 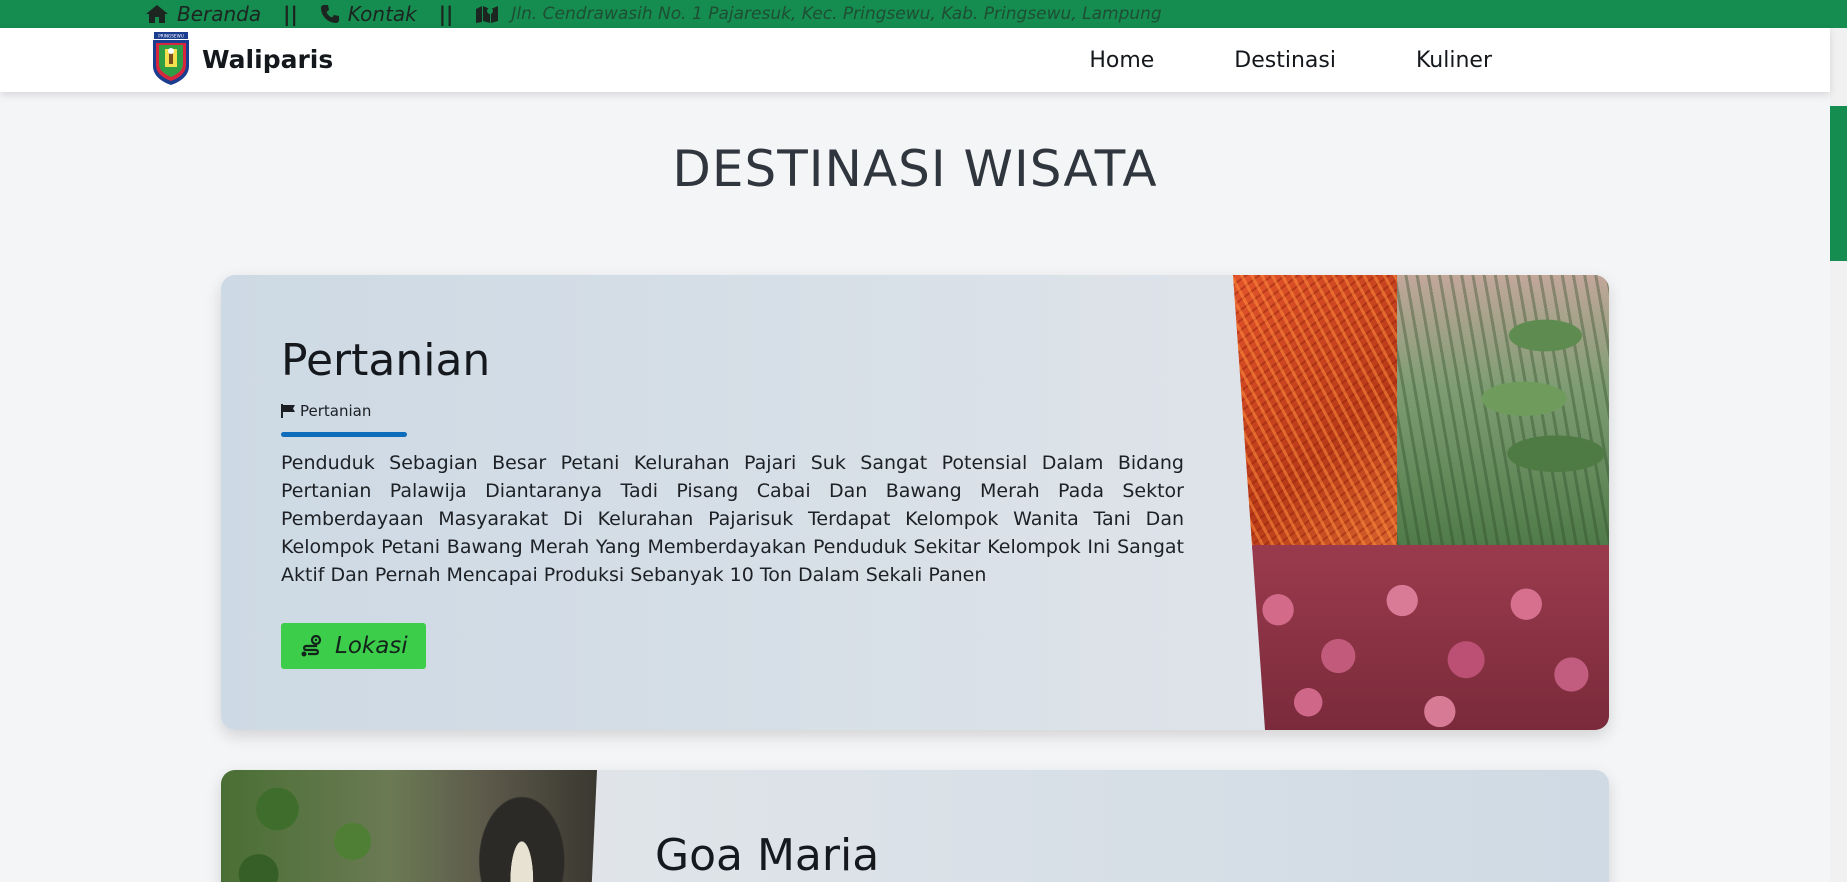 What do you see at coordinates (382, 14) in the screenshot?
I see `contact-link-label: Kontak` at bounding box center [382, 14].